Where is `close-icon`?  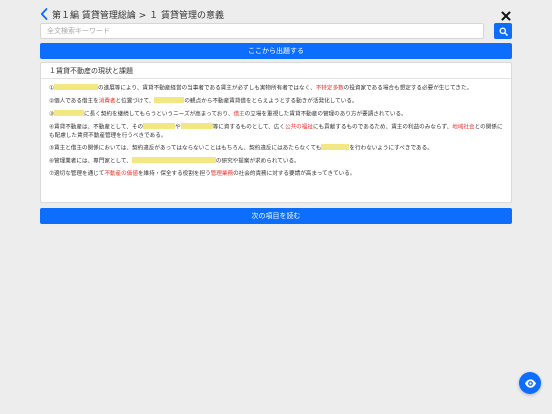 close-icon is located at coordinates (506, 16).